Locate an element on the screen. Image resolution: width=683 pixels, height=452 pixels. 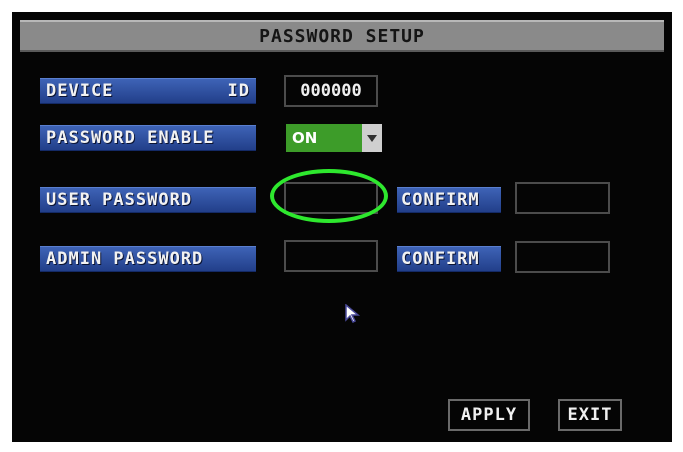
apply-button: APPLY is located at coordinates (489, 415).